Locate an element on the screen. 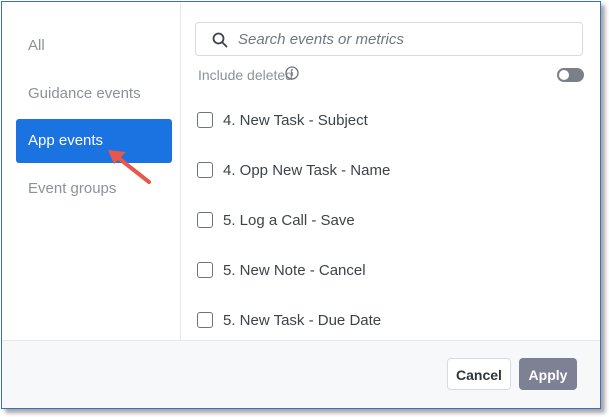 This screenshot has height=417, width=609. cancel-button: Cancel is located at coordinates (479, 374).